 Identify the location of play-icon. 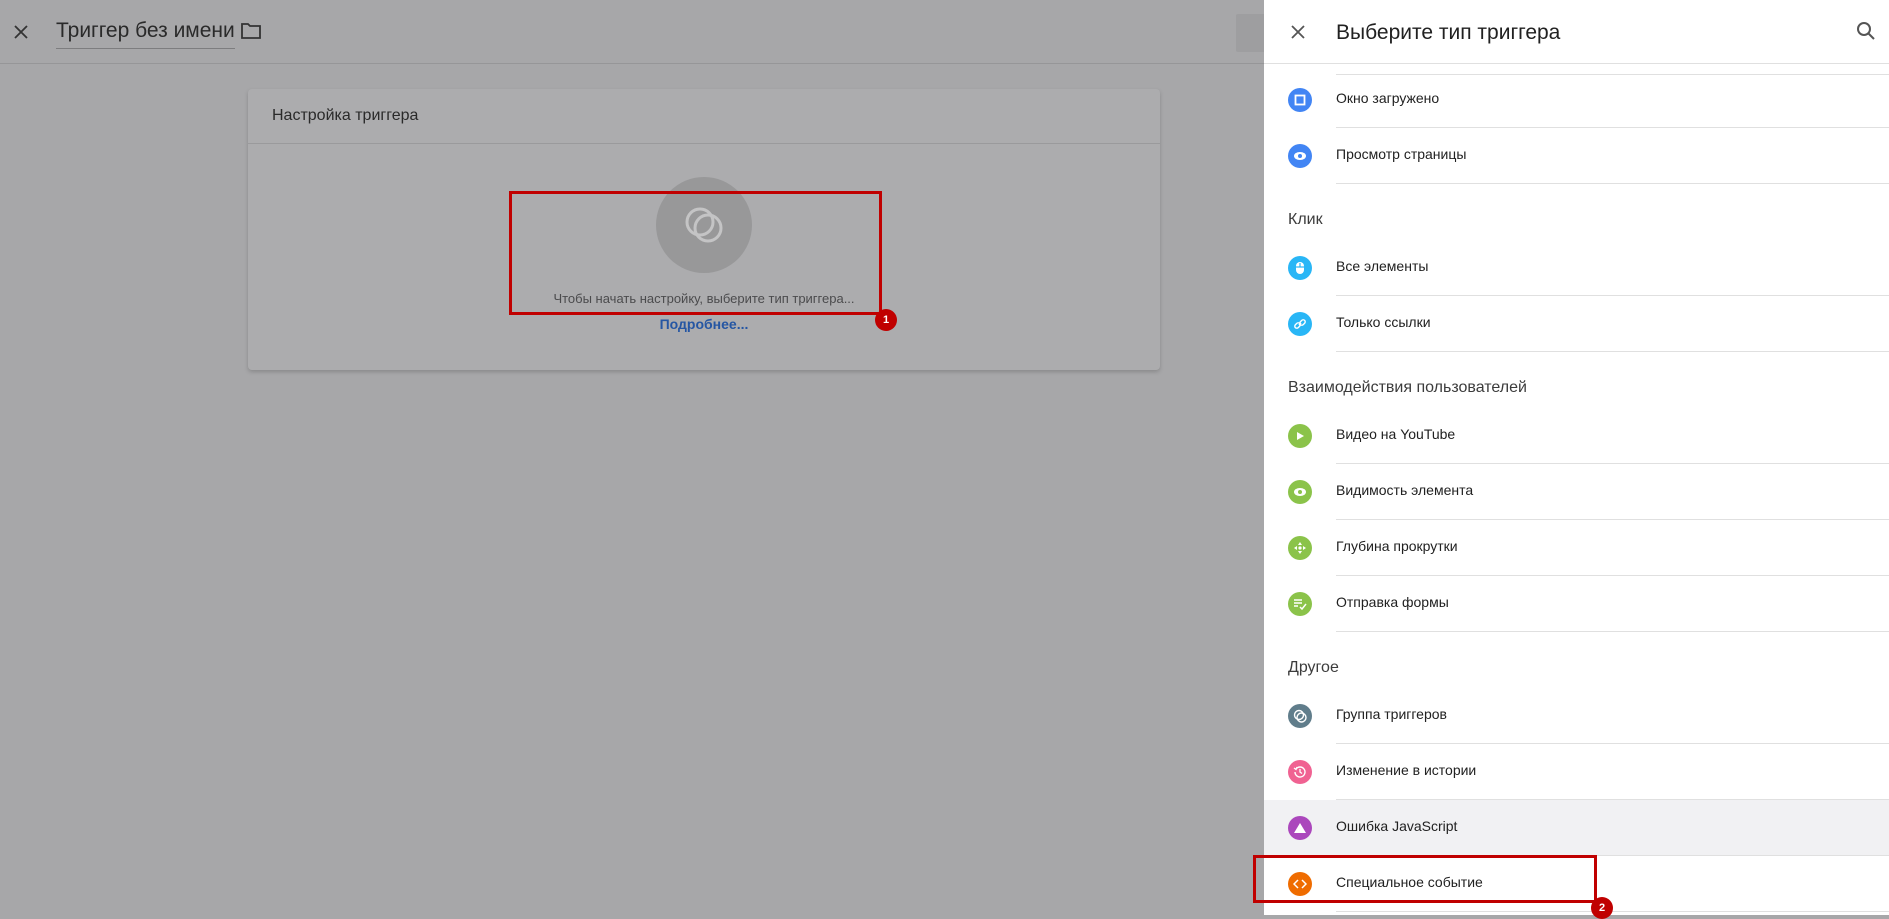
(1300, 436).